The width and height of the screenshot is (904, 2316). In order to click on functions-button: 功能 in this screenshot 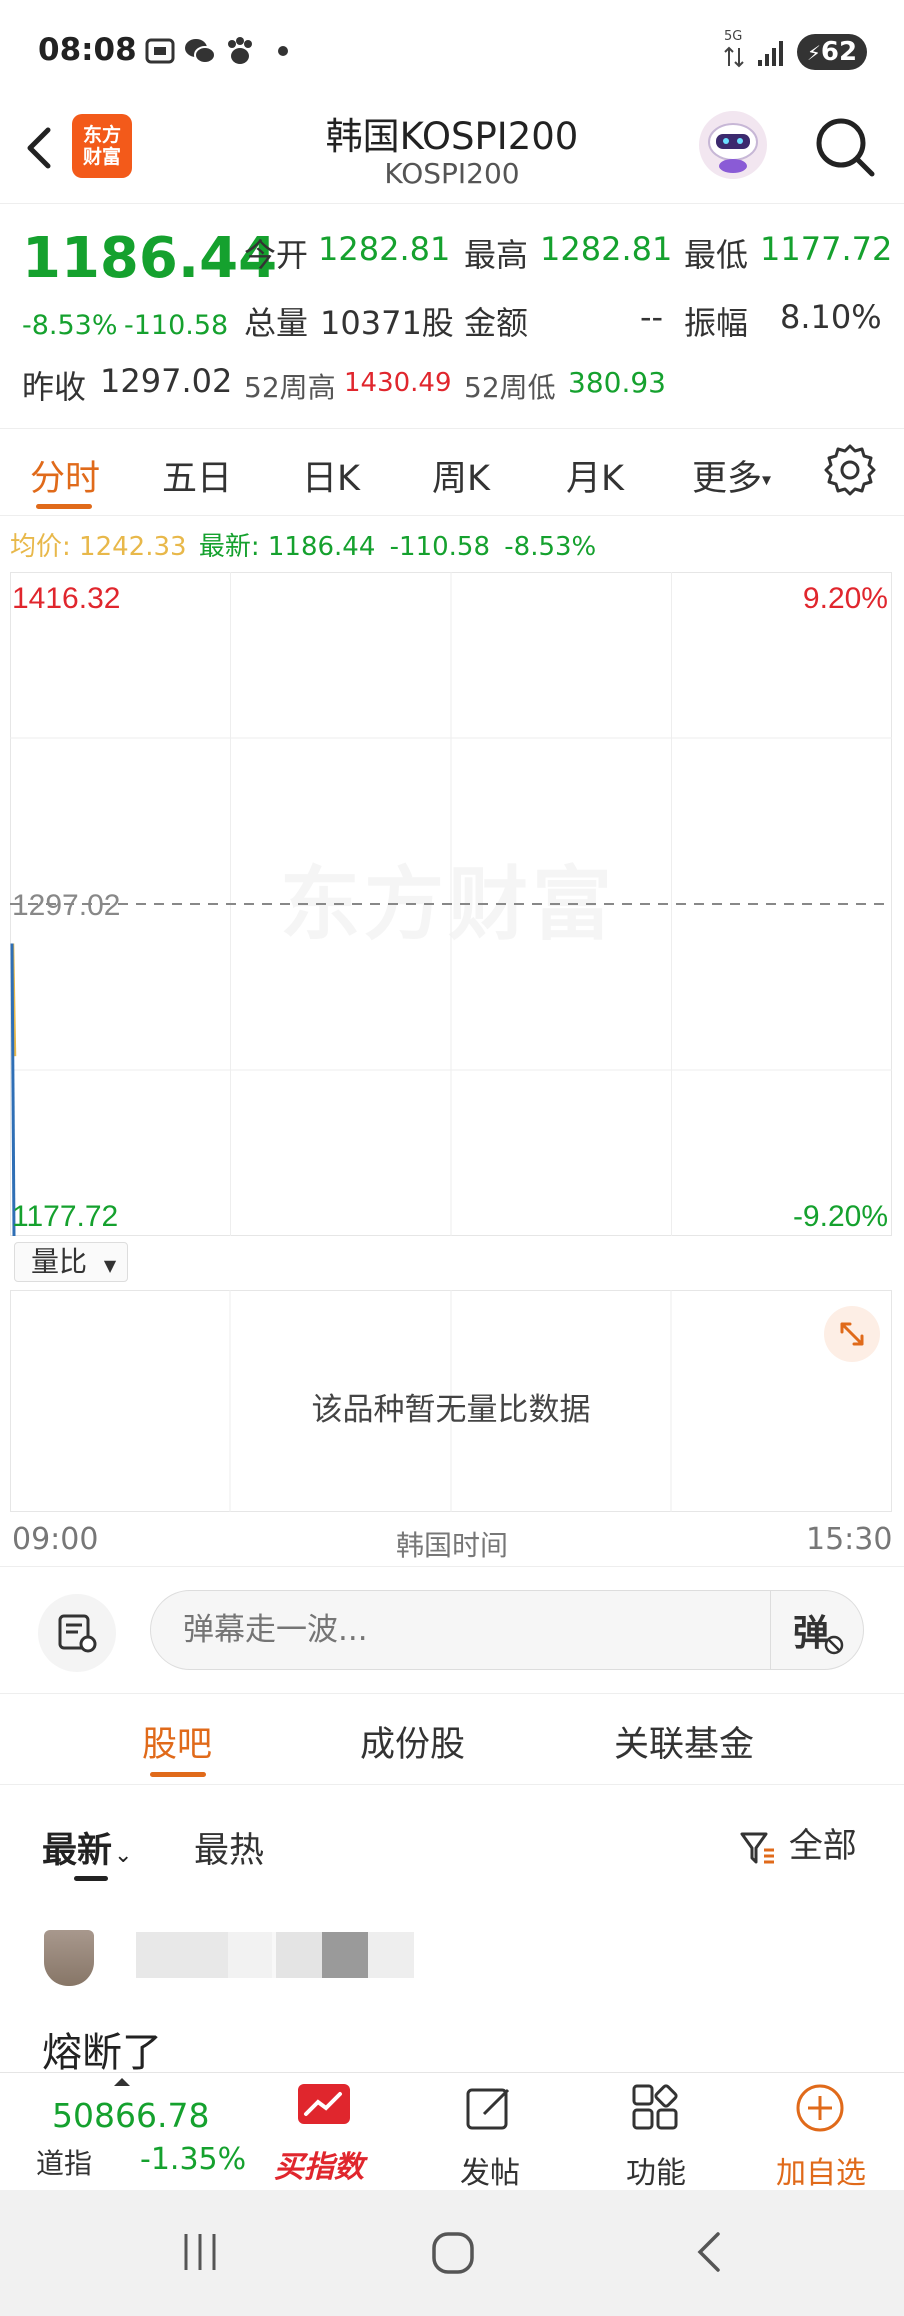, I will do `click(656, 2170)`.